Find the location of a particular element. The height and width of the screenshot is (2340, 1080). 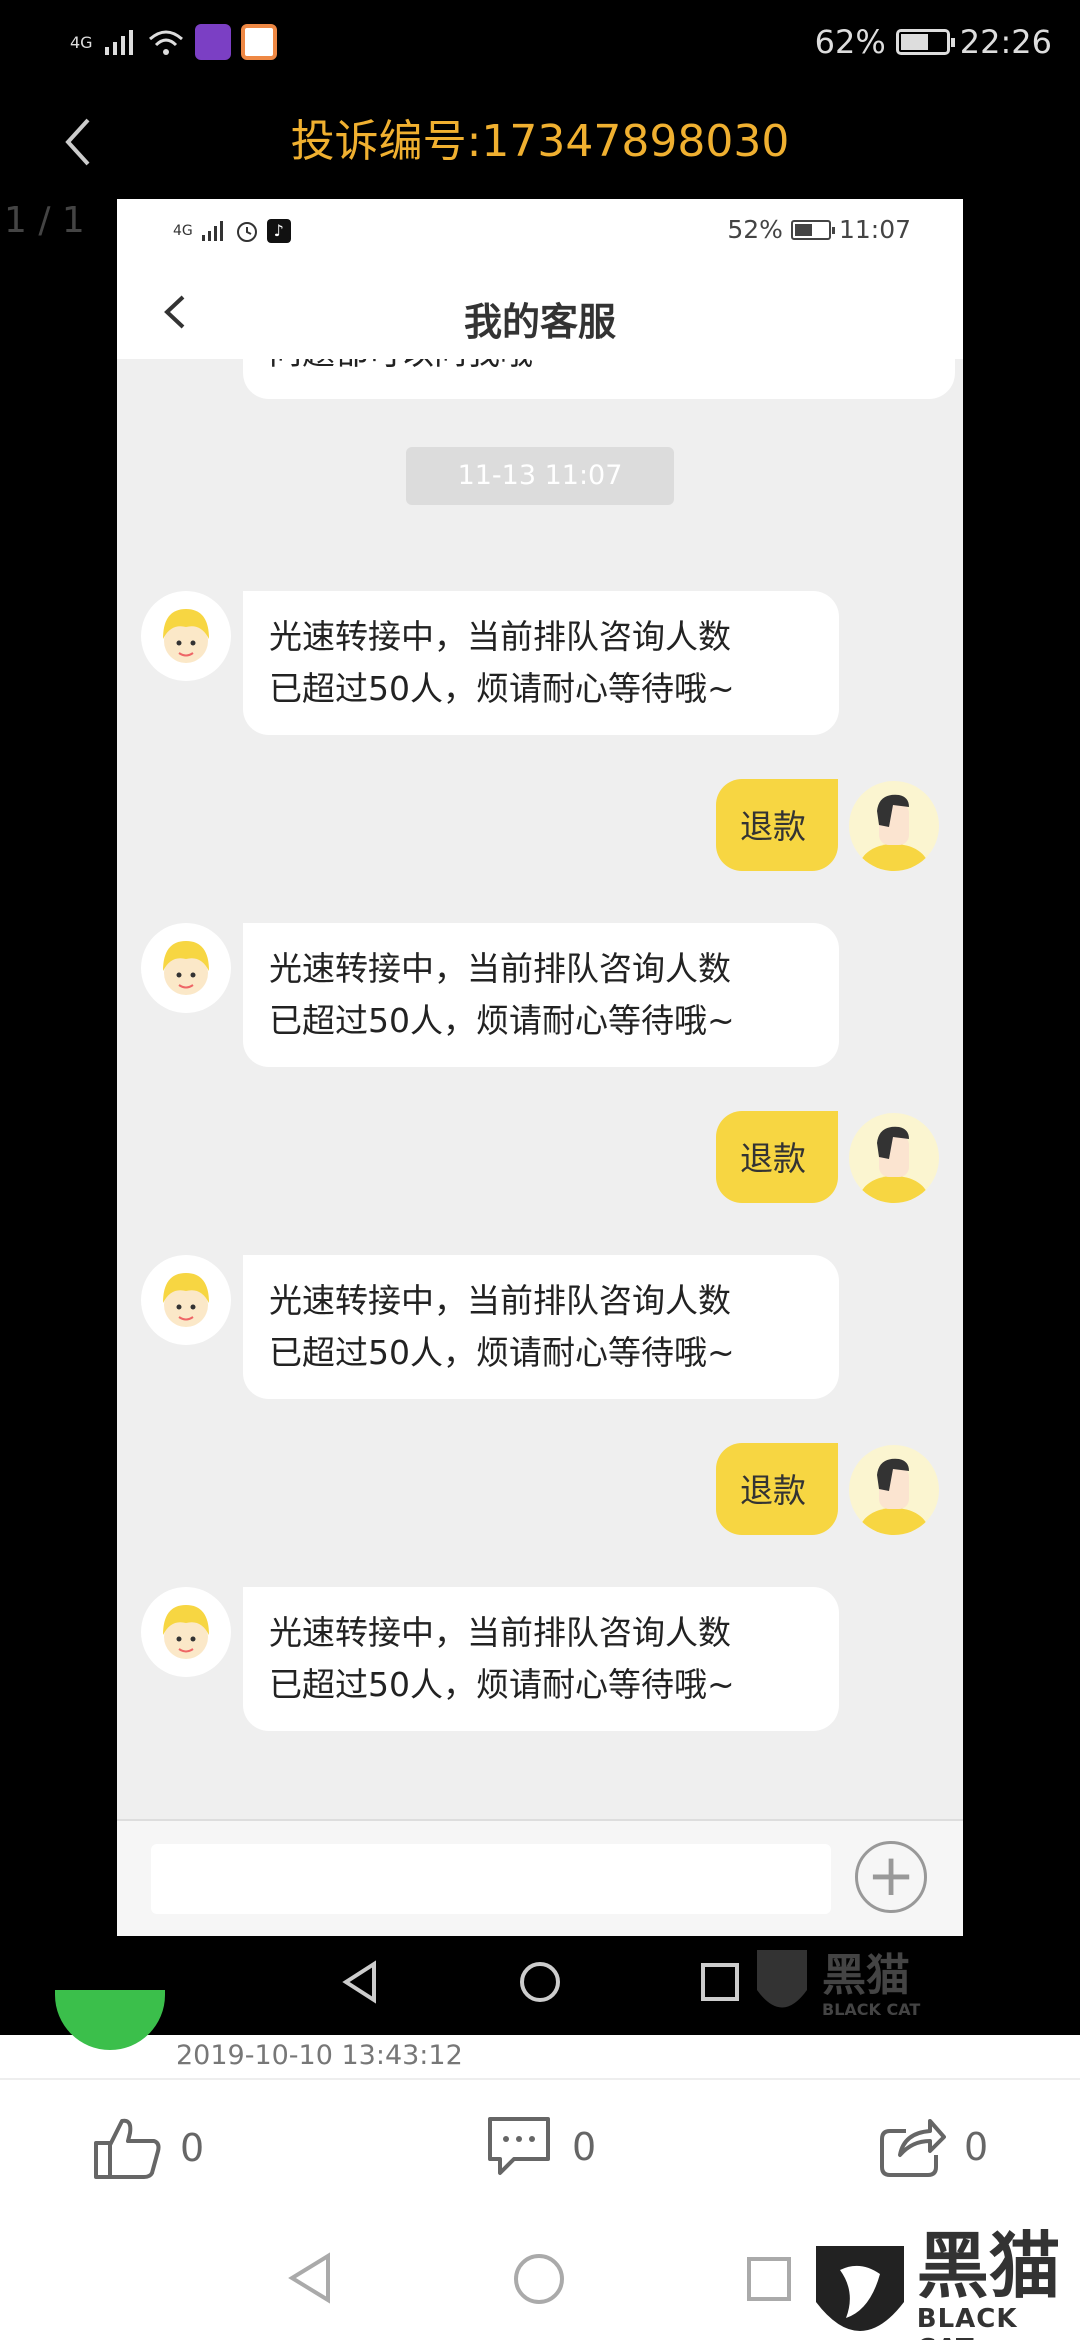

inner-battery-icon is located at coordinates (812, 229).